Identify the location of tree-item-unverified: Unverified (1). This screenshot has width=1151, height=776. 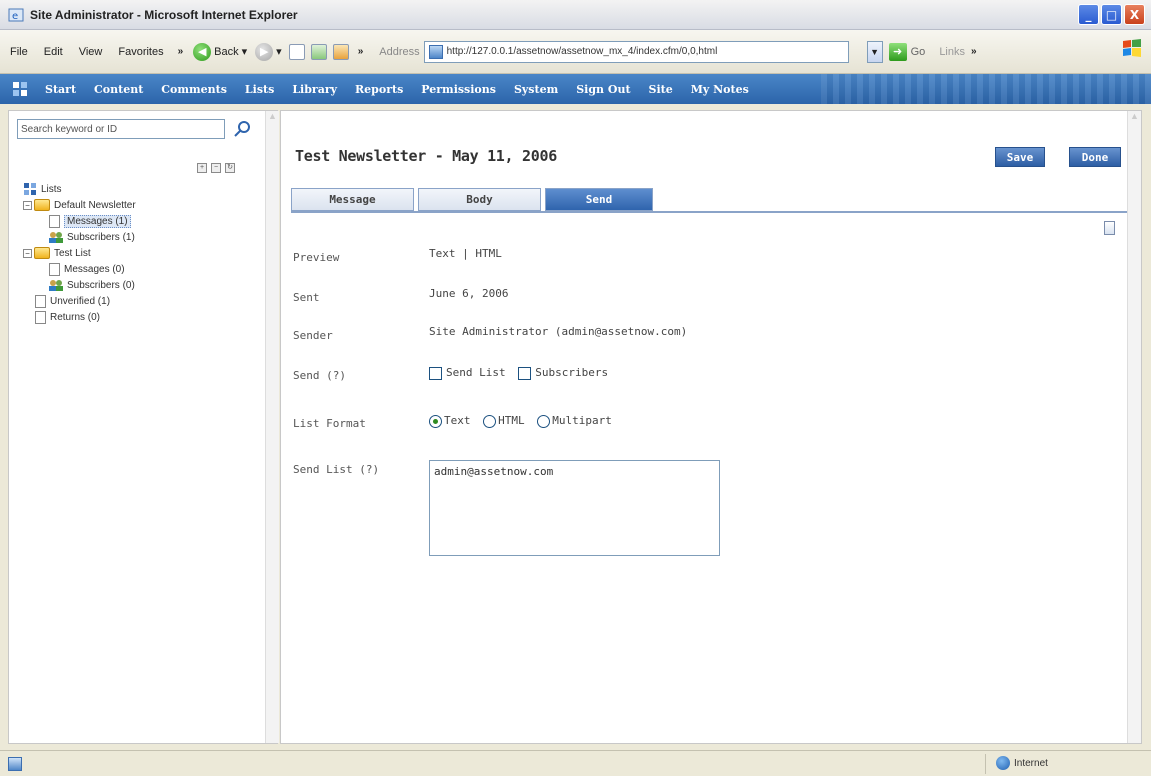
(79, 301).